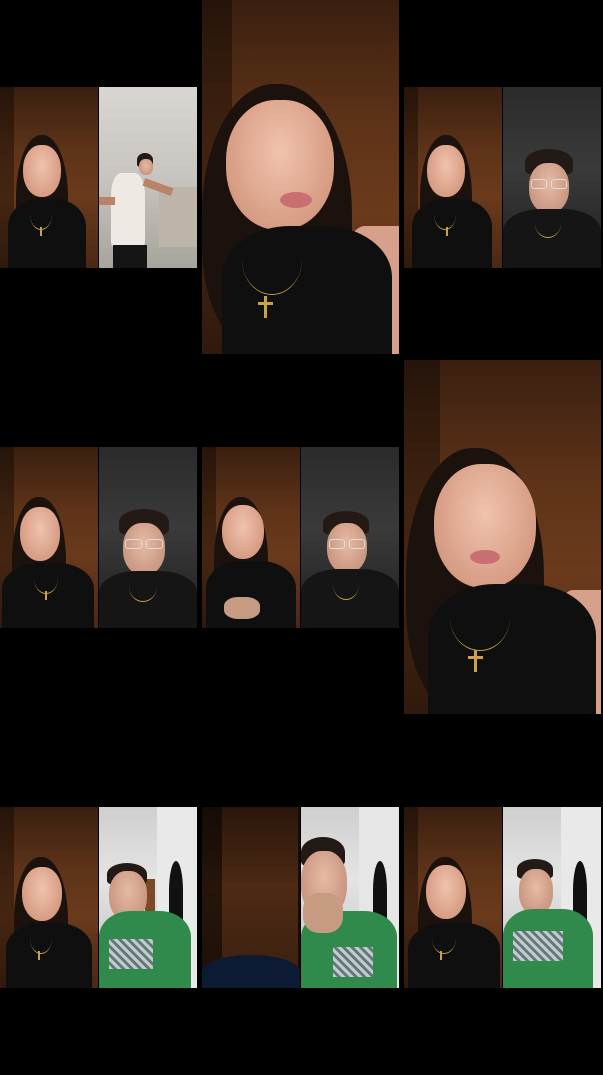 The image size is (603, 1075). What do you see at coordinates (350, 897) in the screenshot?
I see `video-right-guy-covering-face` at bounding box center [350, 897].